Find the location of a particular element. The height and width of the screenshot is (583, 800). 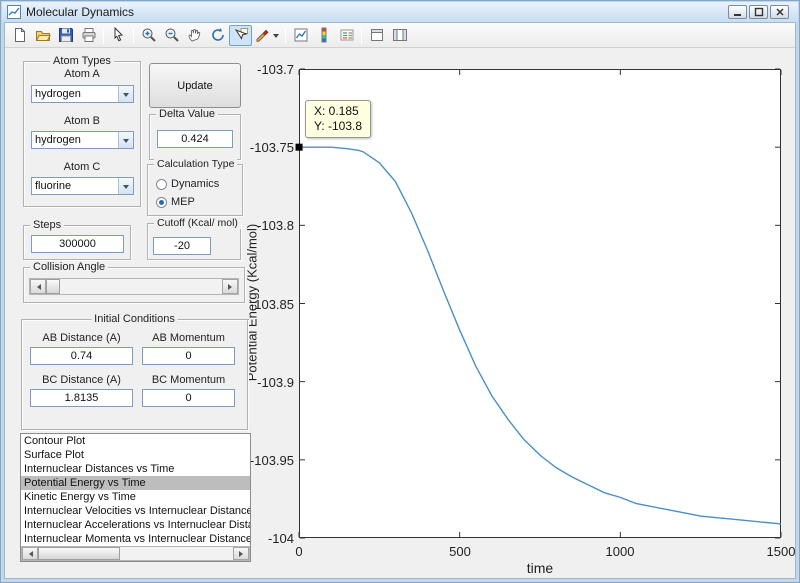

cutoff-panel: Cutoff (Kcal/ mol) is located at coordinates (194, 238).